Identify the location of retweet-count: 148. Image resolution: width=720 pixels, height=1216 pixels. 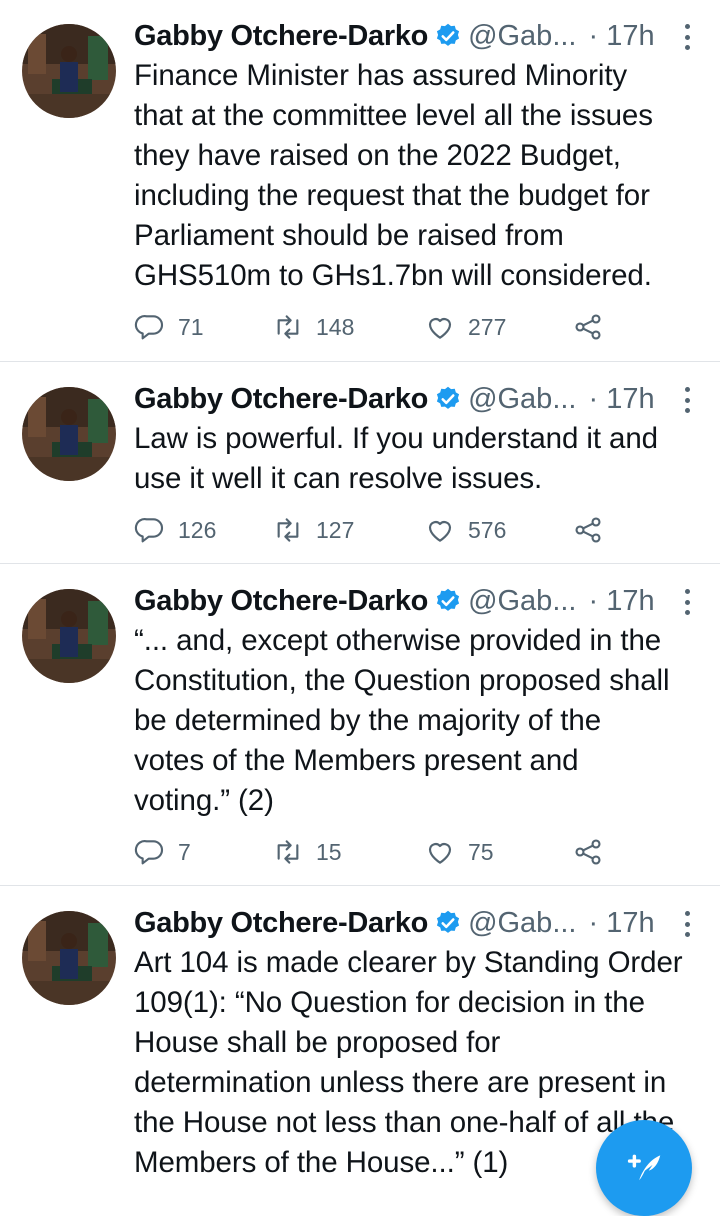
(335, 326).